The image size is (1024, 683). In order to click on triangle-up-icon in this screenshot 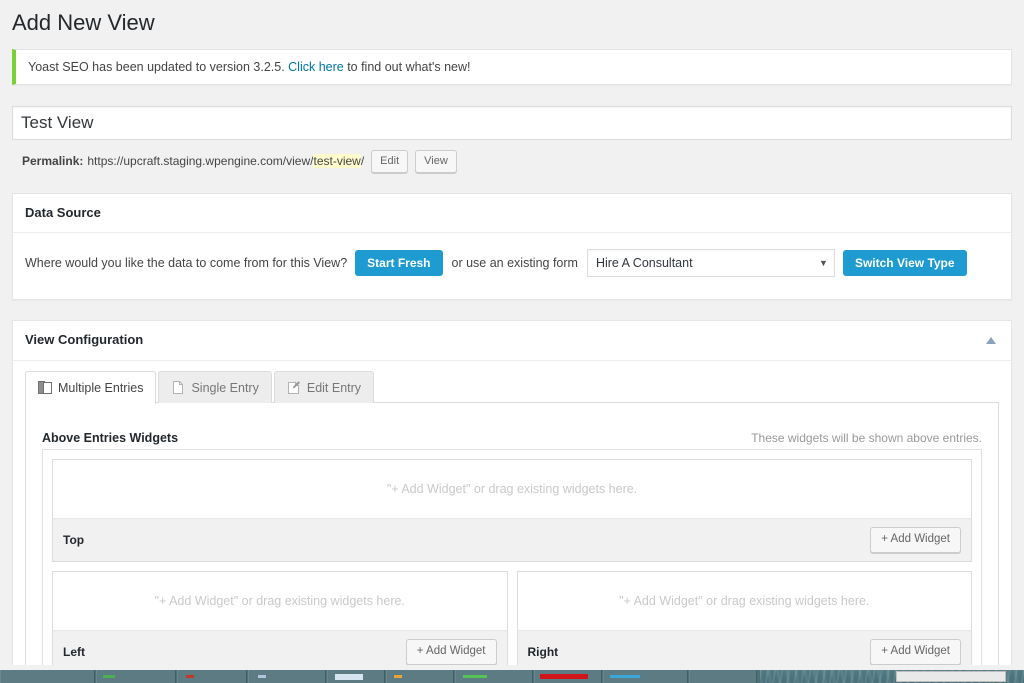, I will do `click(991, 341)`.